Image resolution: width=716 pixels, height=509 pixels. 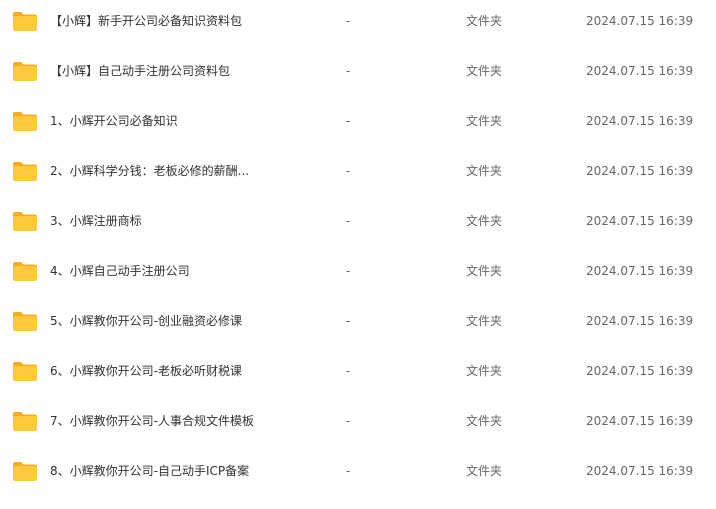 I want to click on folder-row: 5、小辉教你开公司-创业融资必修课 - 文件夹 2024.07.15 16:39, so click(x=358, y=325).